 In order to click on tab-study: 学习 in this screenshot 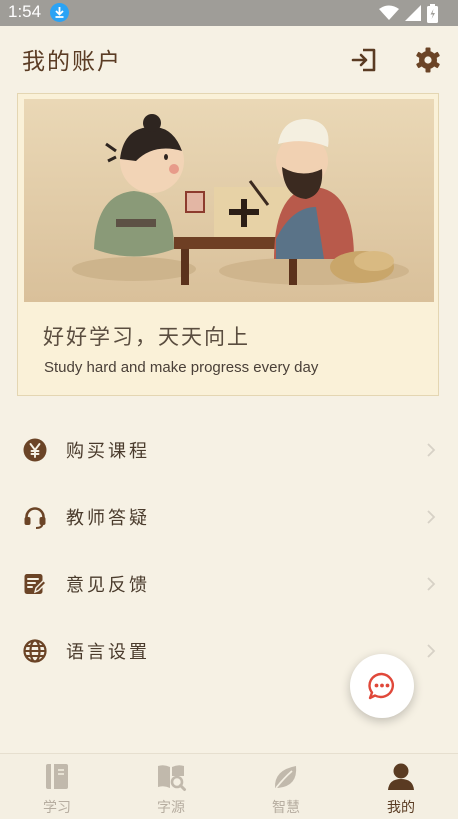, I will do `click(57, 786)`.